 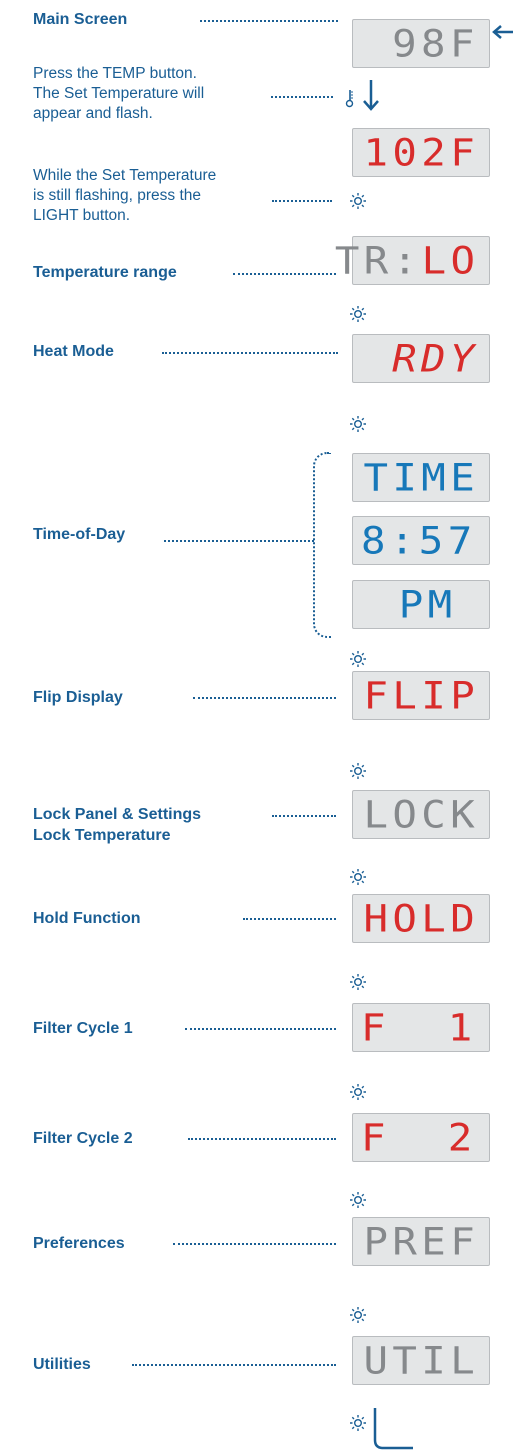 I want to click on lcd-text: UTIL, so click(x=421, y=1360).